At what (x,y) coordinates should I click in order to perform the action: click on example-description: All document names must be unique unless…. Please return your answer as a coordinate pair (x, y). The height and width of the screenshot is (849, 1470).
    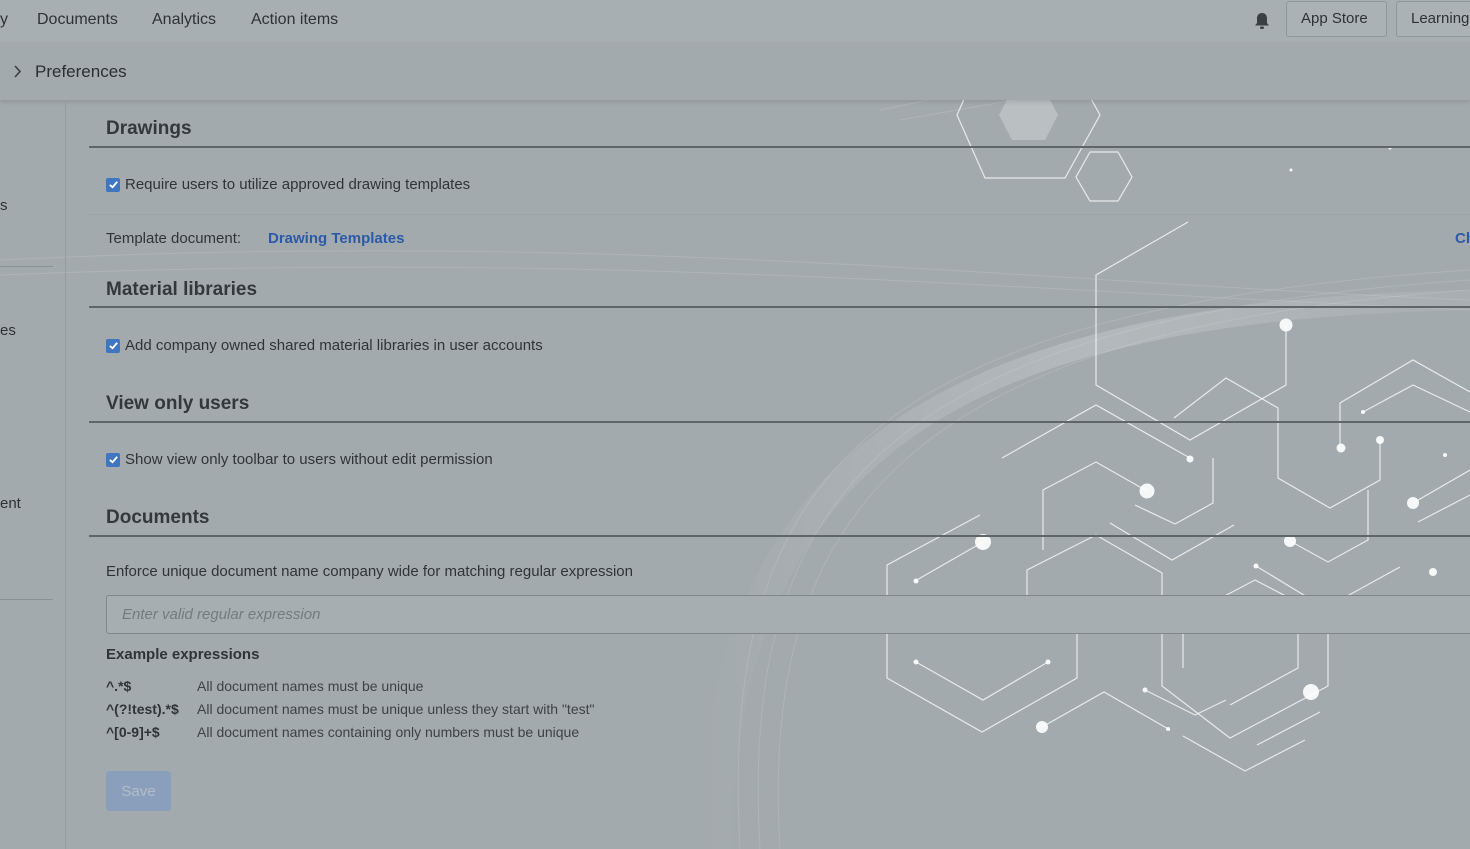
    Looking at the image, I should click on (396, 709).